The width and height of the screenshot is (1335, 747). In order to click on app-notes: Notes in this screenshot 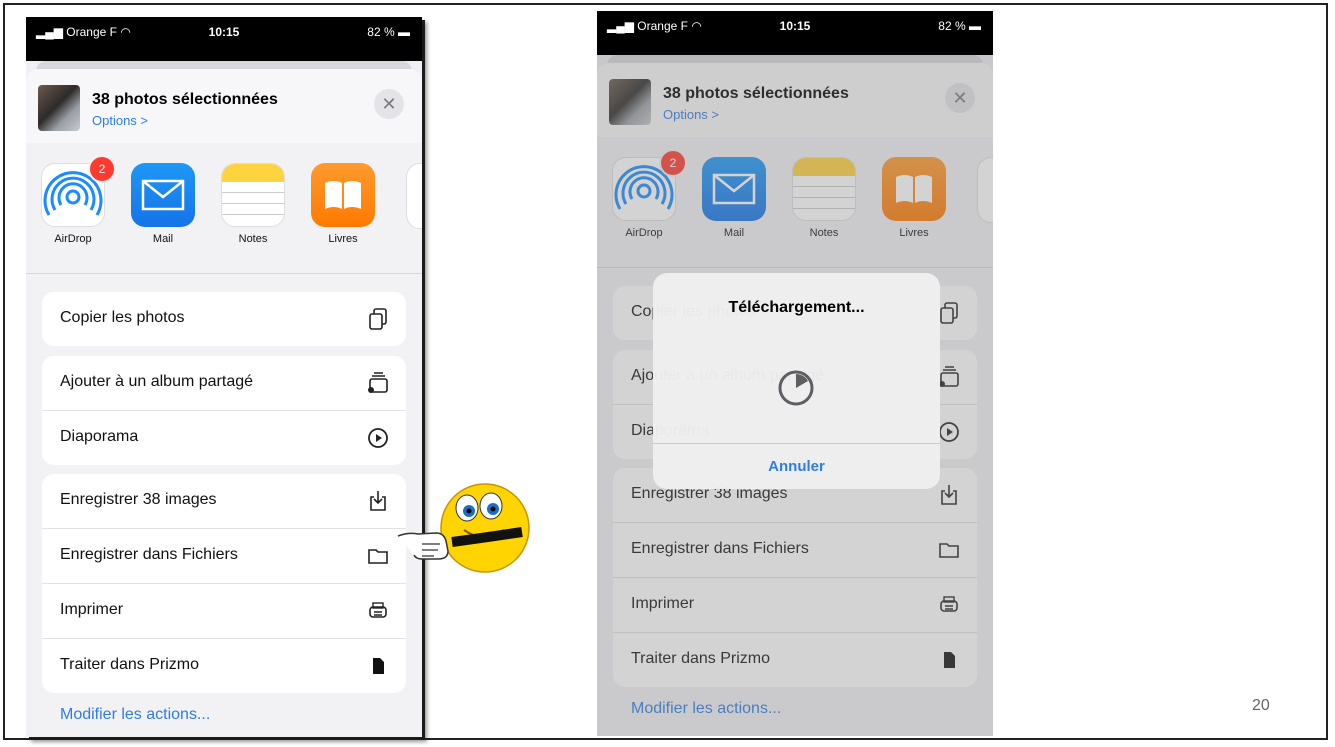, I will do `click(253, 204)`.